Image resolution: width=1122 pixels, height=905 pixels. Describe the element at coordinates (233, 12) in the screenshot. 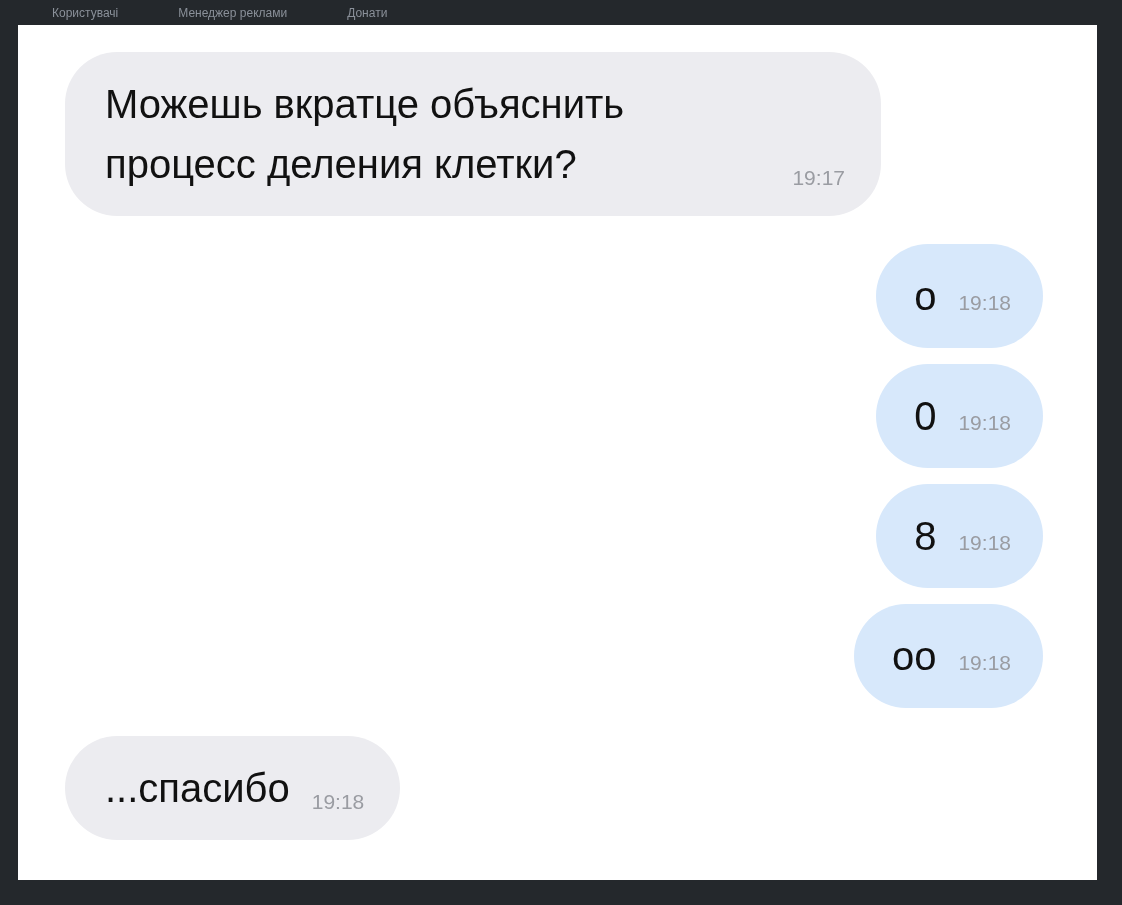

I see `nav-link: Менеджер реклами` at that location.